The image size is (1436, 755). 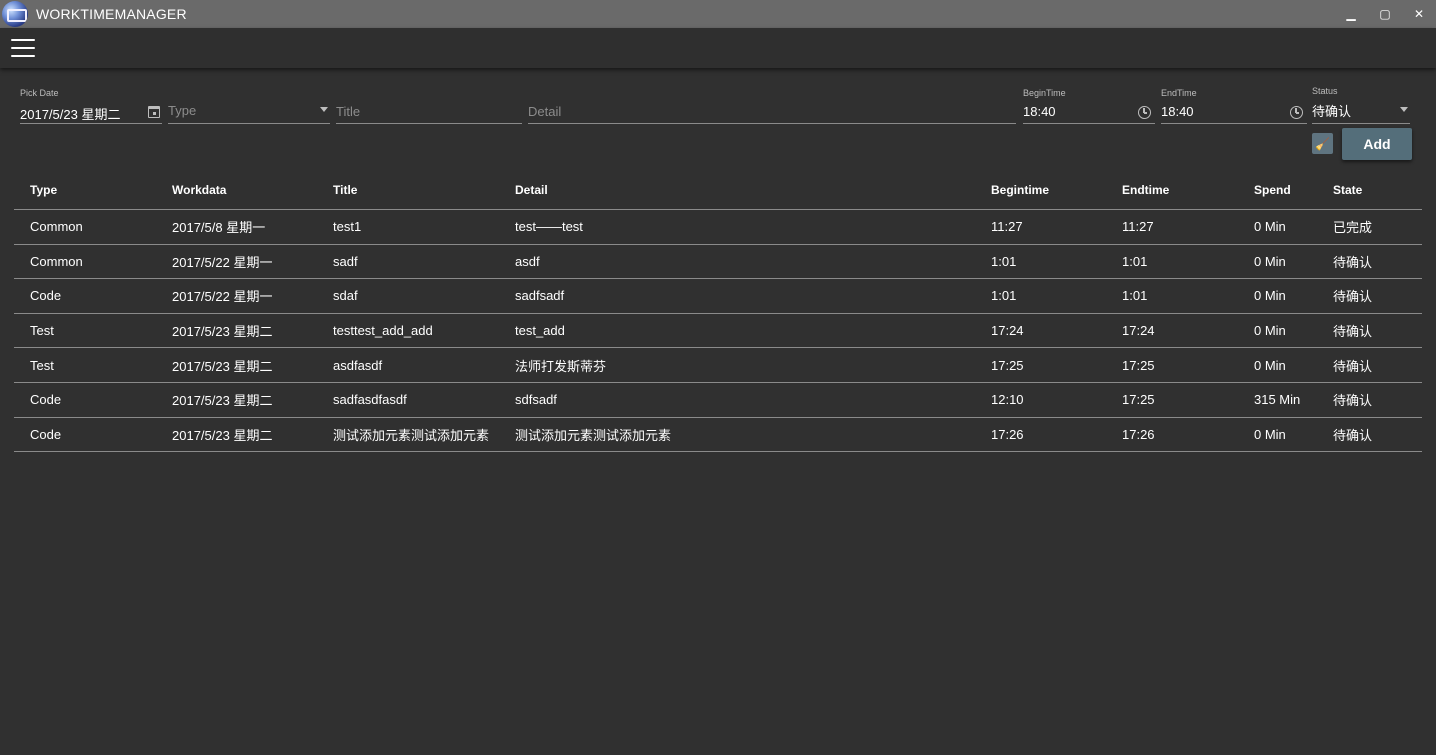 What do you see at coordinates (15, 14) in the screenshot?
I see `app-logo-icon` at bounding box center [15, 14].